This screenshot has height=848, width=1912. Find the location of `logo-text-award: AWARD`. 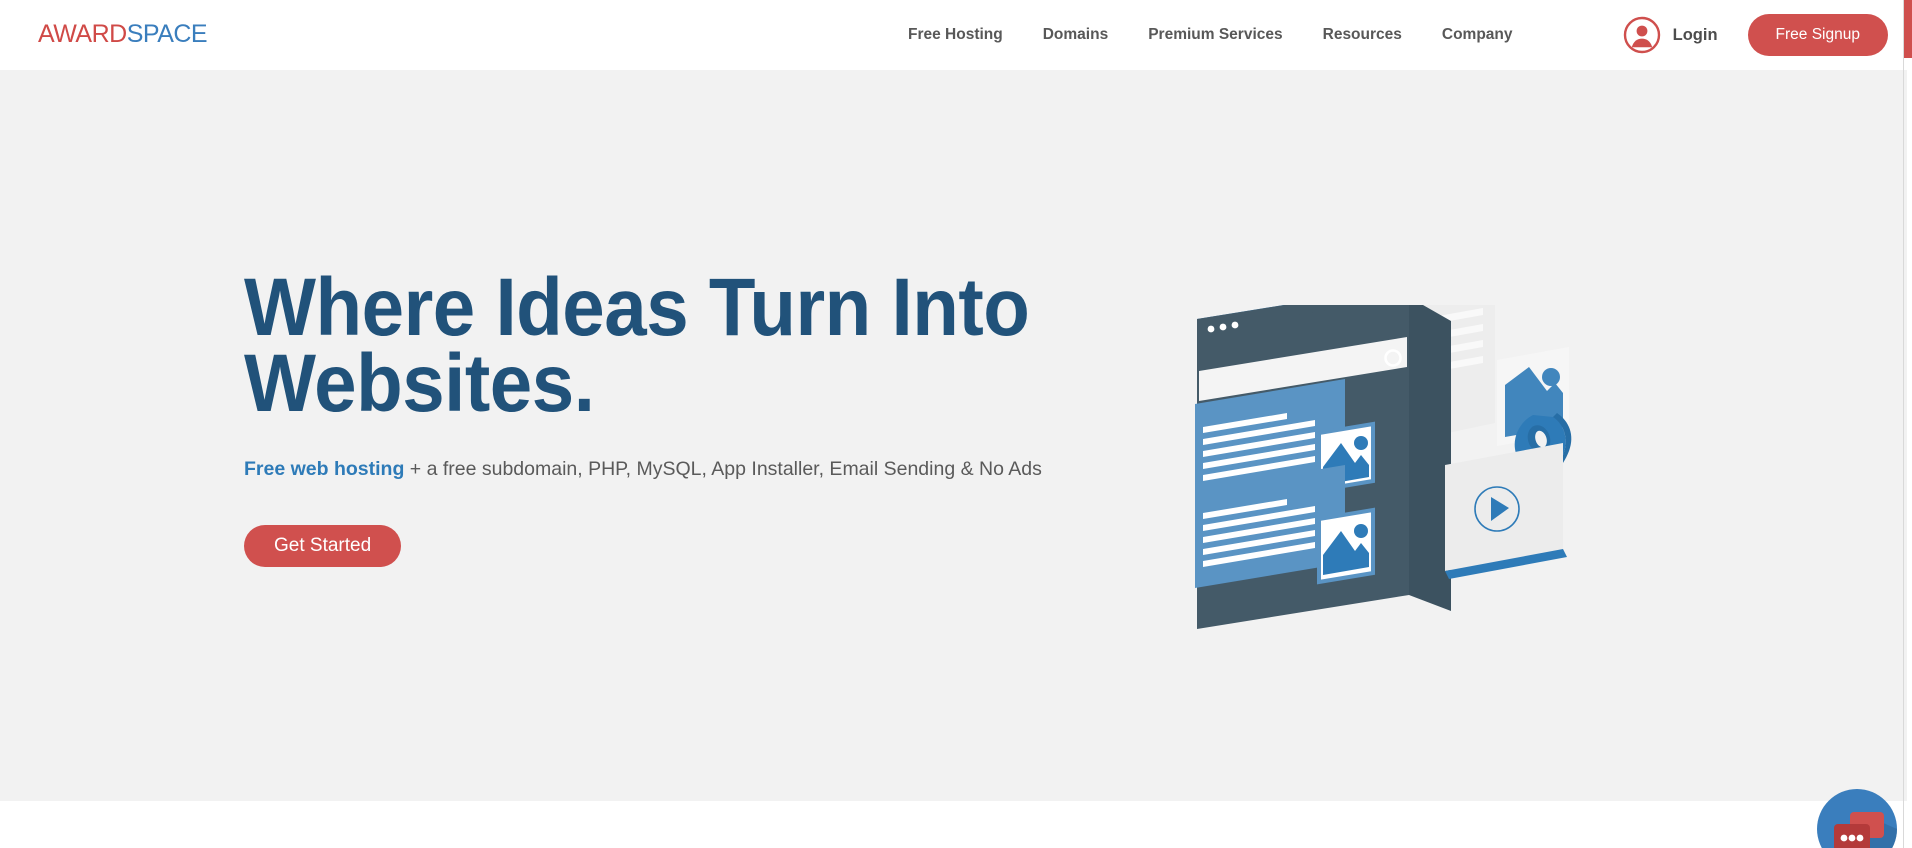

logo-text-award: AWARD is located at coordinates (82, 34).